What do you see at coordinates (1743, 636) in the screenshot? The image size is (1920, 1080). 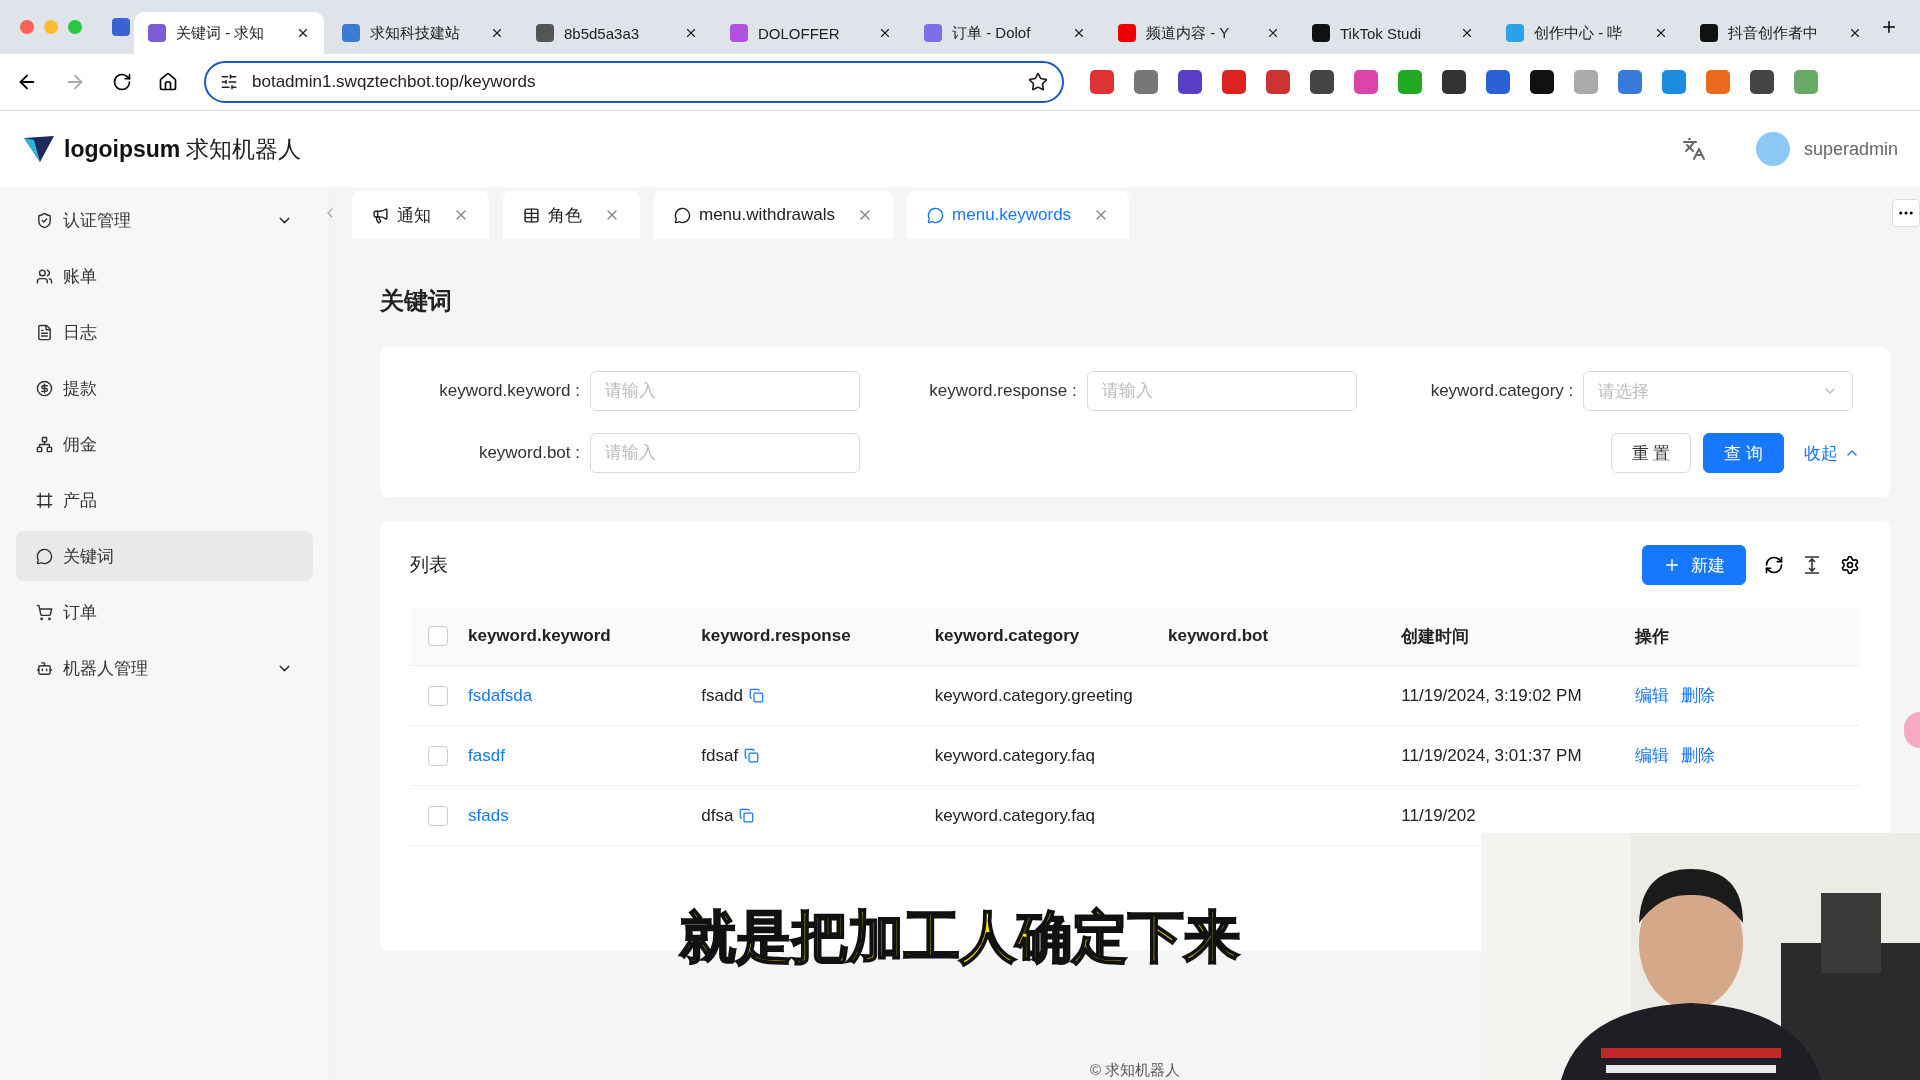 I see `column-header: 操作` at bounding box center [1743, 636].